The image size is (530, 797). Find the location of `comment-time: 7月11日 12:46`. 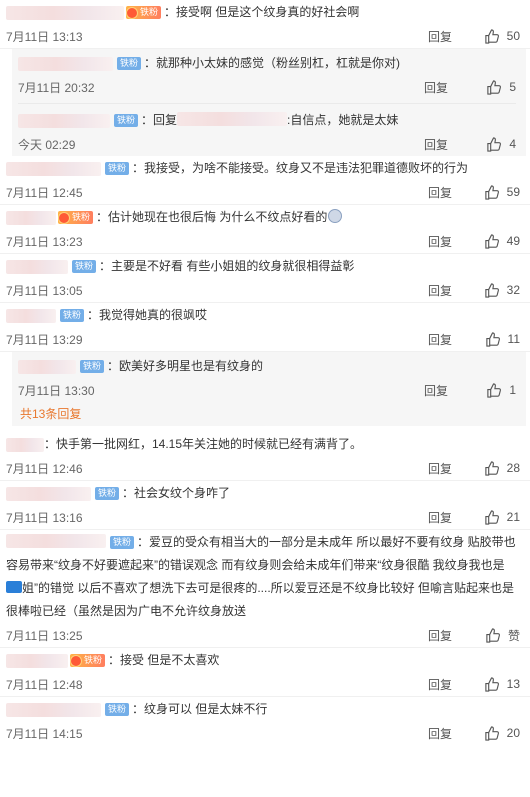

comment-time: 7月11日 12:46 is located at coordinates (44, 468).